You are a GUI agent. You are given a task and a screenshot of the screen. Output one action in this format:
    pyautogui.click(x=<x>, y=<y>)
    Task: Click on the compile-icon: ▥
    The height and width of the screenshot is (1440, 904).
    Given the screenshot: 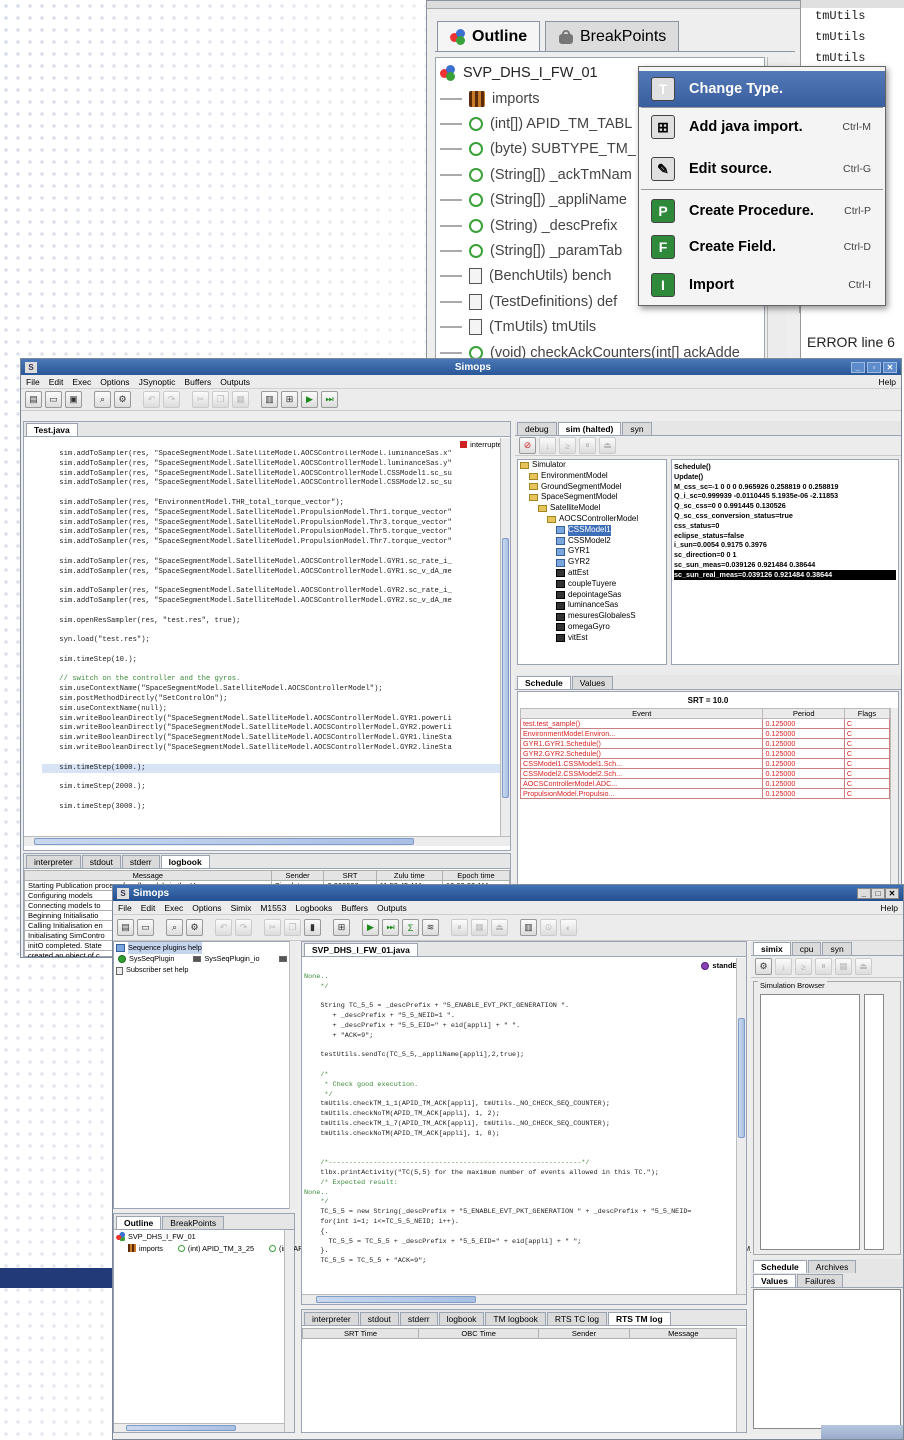 What is the action you would take?
    pyautogui.click(x=269, y=399)
    